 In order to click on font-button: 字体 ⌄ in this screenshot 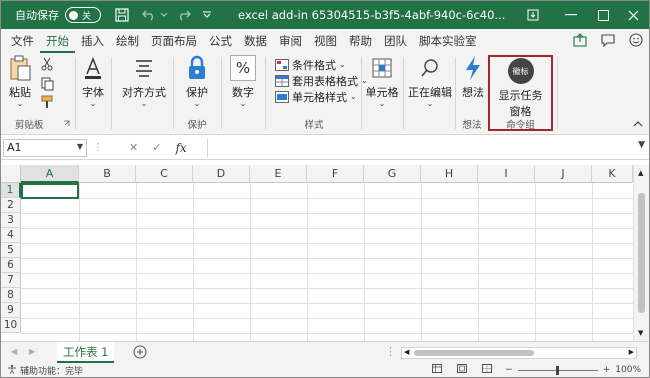, I will do `click(93, 81)`.